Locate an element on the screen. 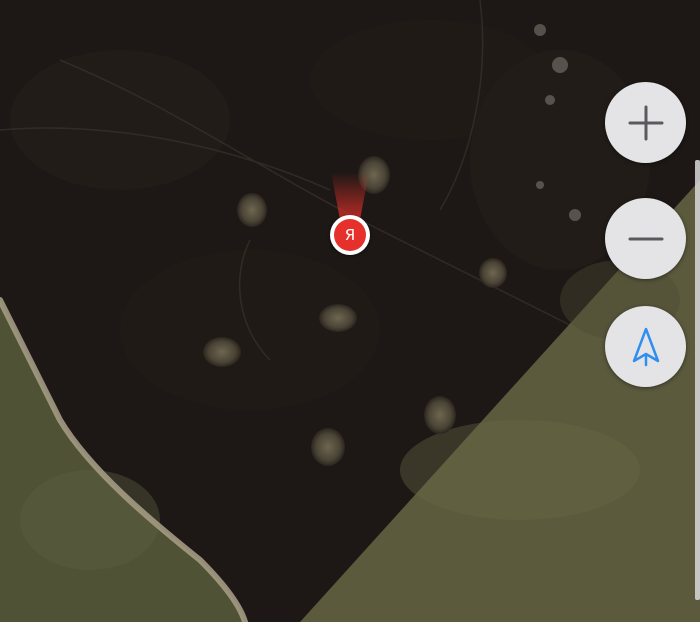  user-location-marker: Я is located at coordinates (350, 235).